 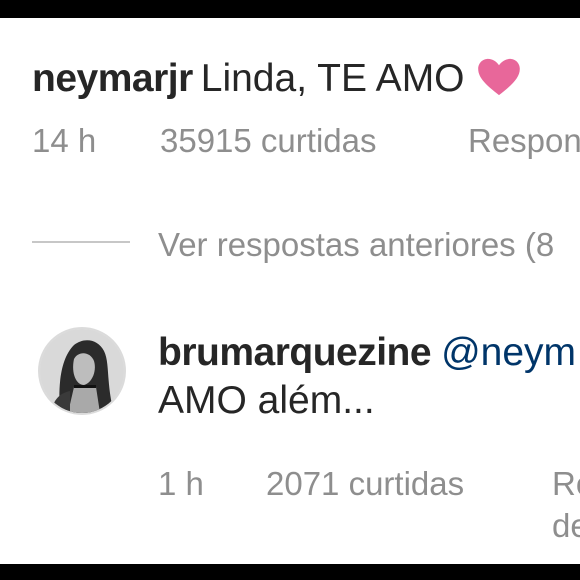 I want to click on avatar, so click(x=82, y=371).